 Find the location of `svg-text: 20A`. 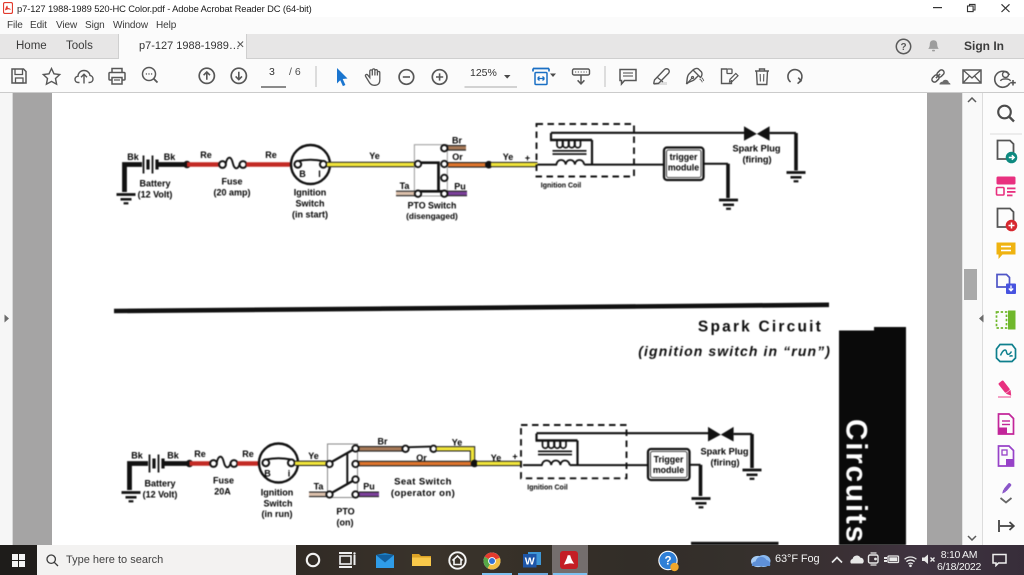

svg-text: 20A is located at coordinates (222, 492).